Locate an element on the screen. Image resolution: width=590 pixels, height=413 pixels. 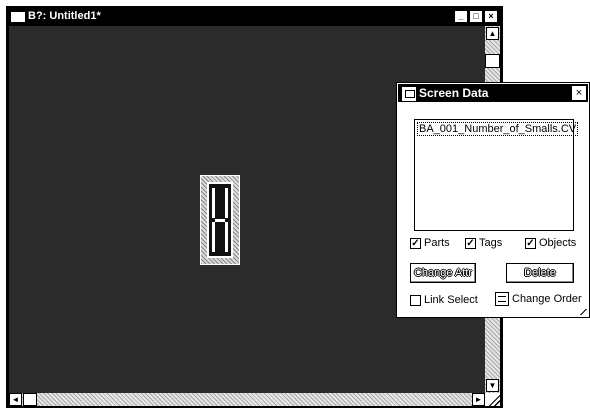
scroll-up-button: ▲ is located at coordinates (492, 33).